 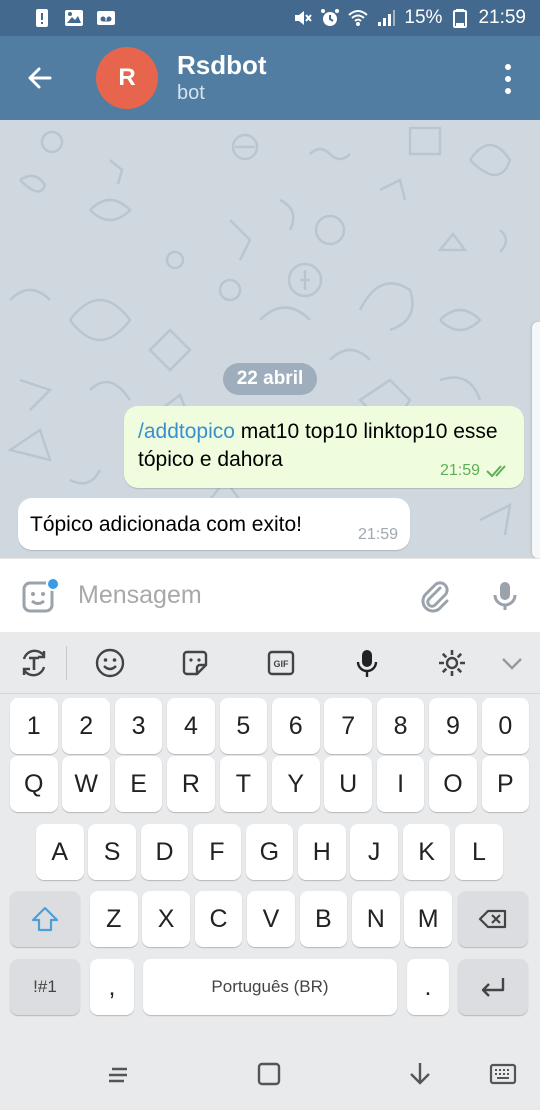 What do you see at coordinates (127, 78) in the screenshot?
I see `avatar: R` at bounding box center [127, 78].